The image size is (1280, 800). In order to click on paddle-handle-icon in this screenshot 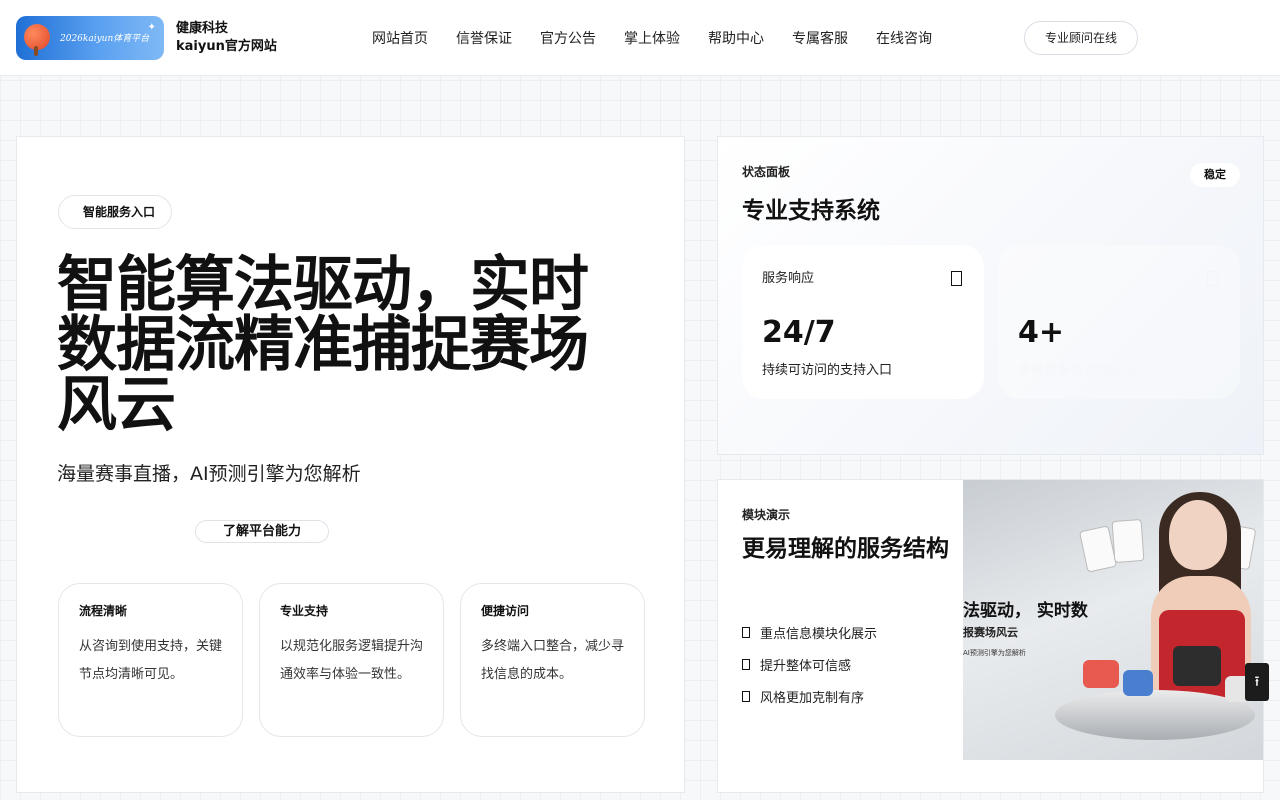, I will do `click(36, 51)`.